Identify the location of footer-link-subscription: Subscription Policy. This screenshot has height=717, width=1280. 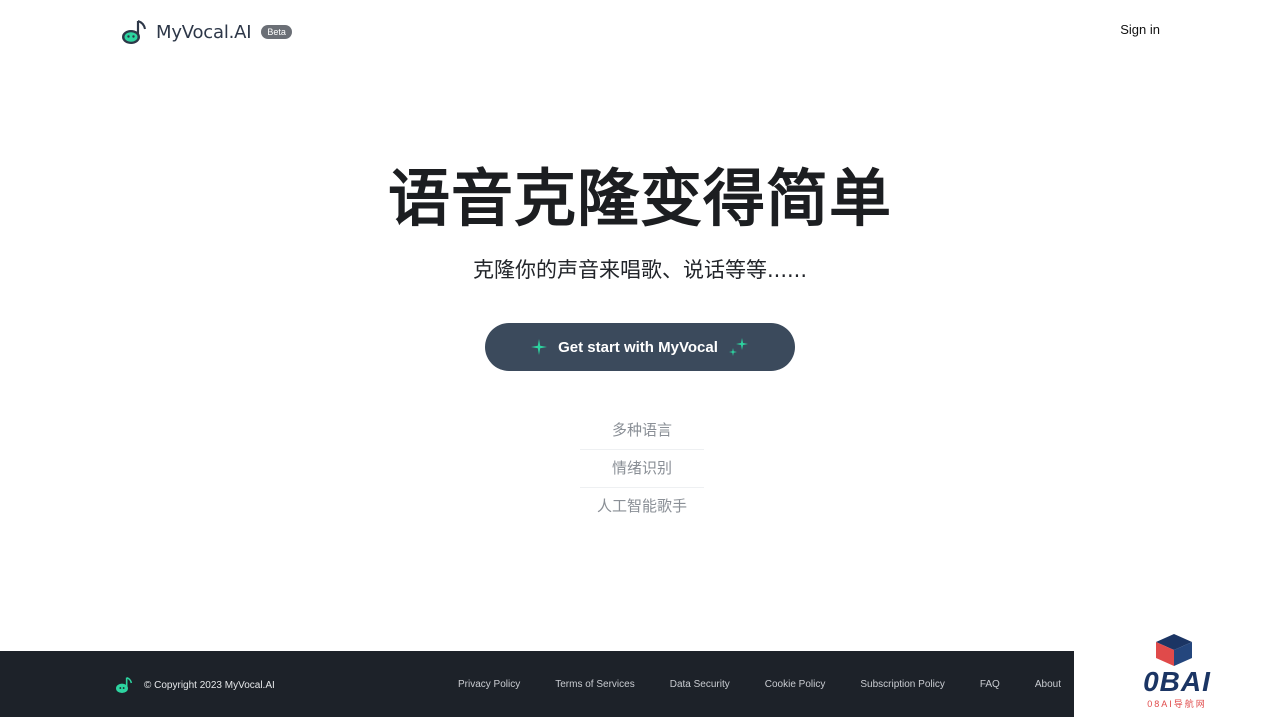
(902, 684).